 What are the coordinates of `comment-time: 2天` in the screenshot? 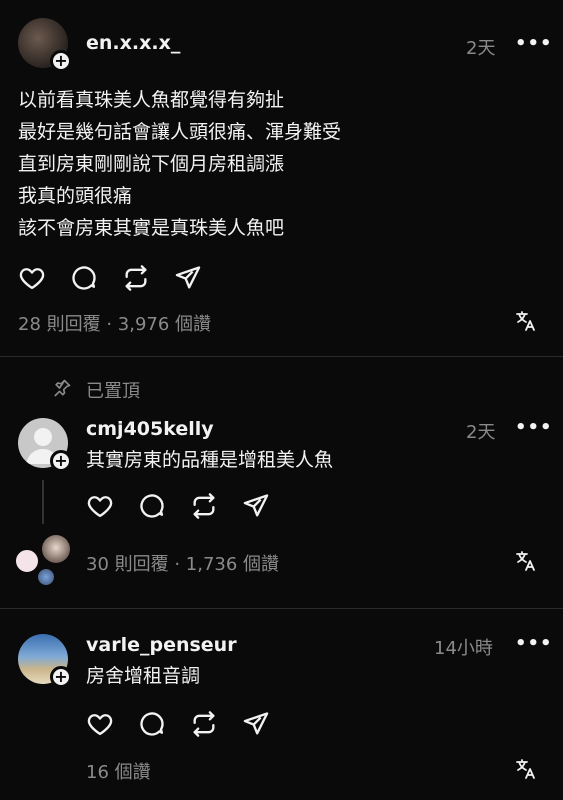 It's located at (481, 432).